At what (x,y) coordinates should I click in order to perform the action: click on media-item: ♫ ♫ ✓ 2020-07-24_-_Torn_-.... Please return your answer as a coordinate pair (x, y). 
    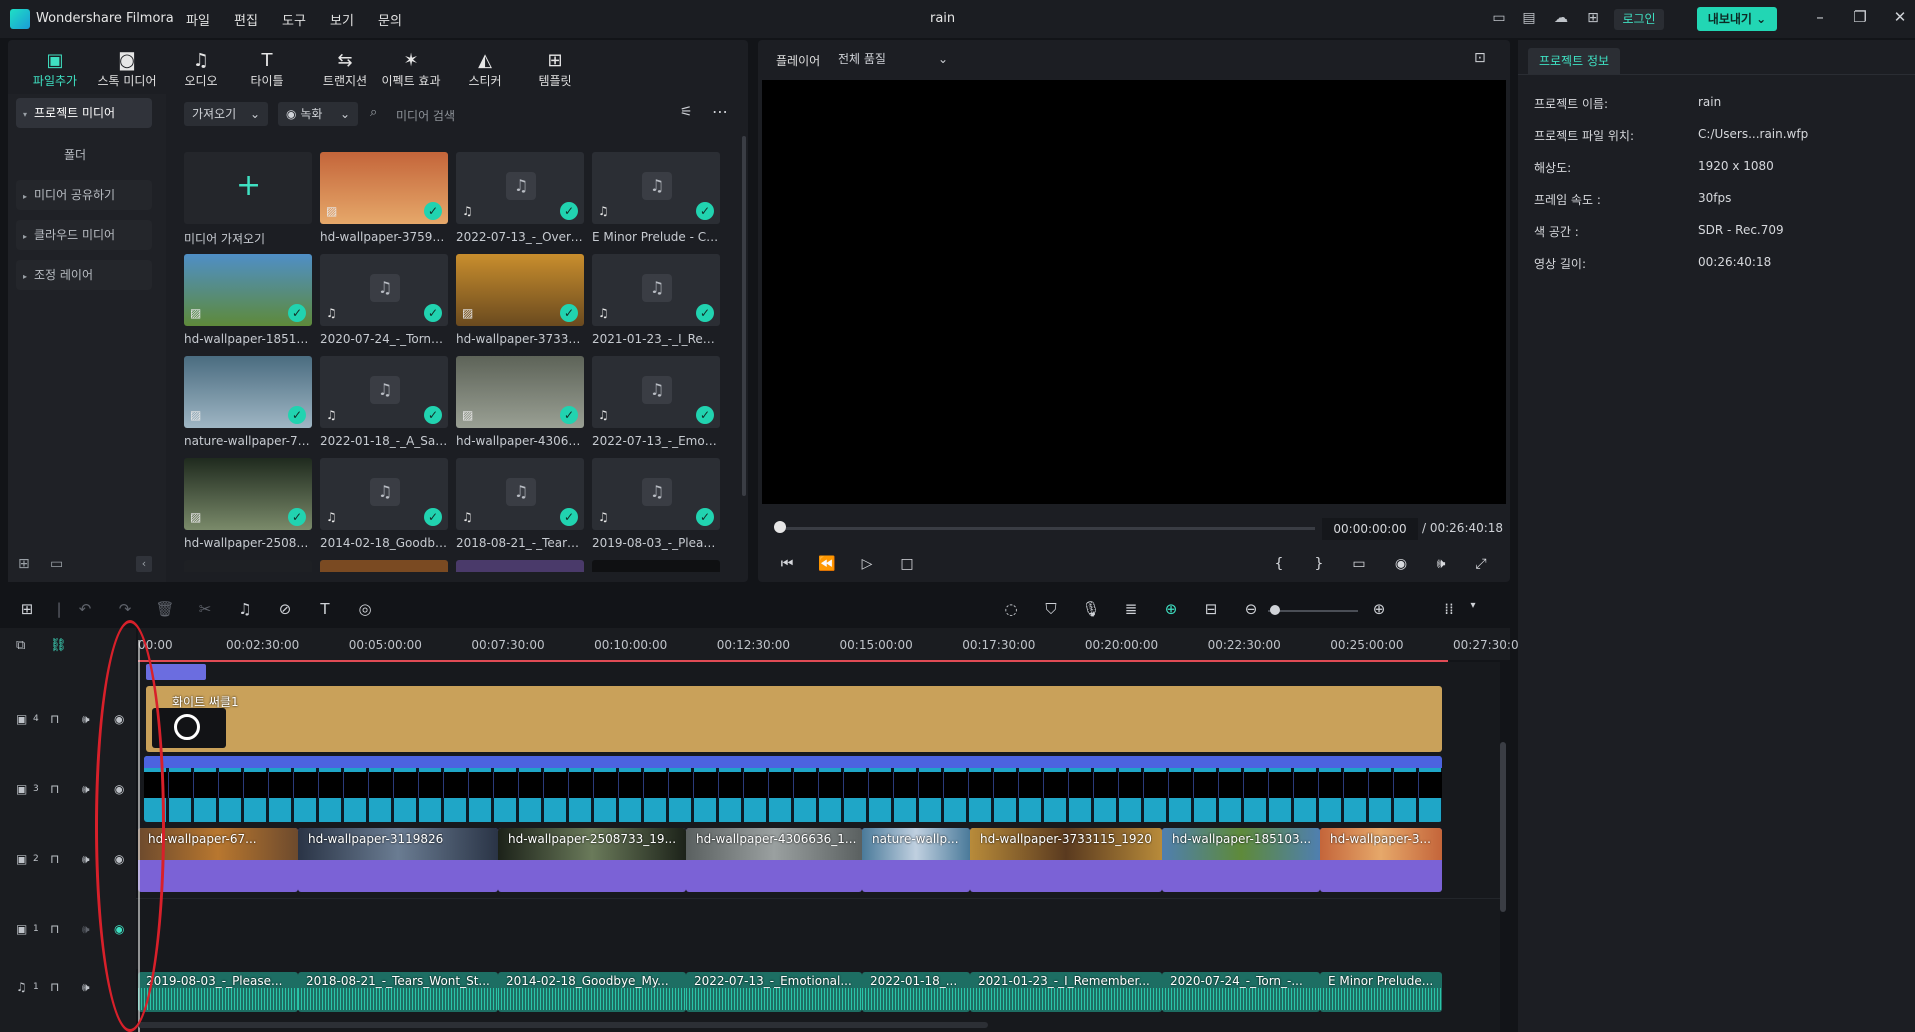
    Looking at the image, I should click on (384, 305).